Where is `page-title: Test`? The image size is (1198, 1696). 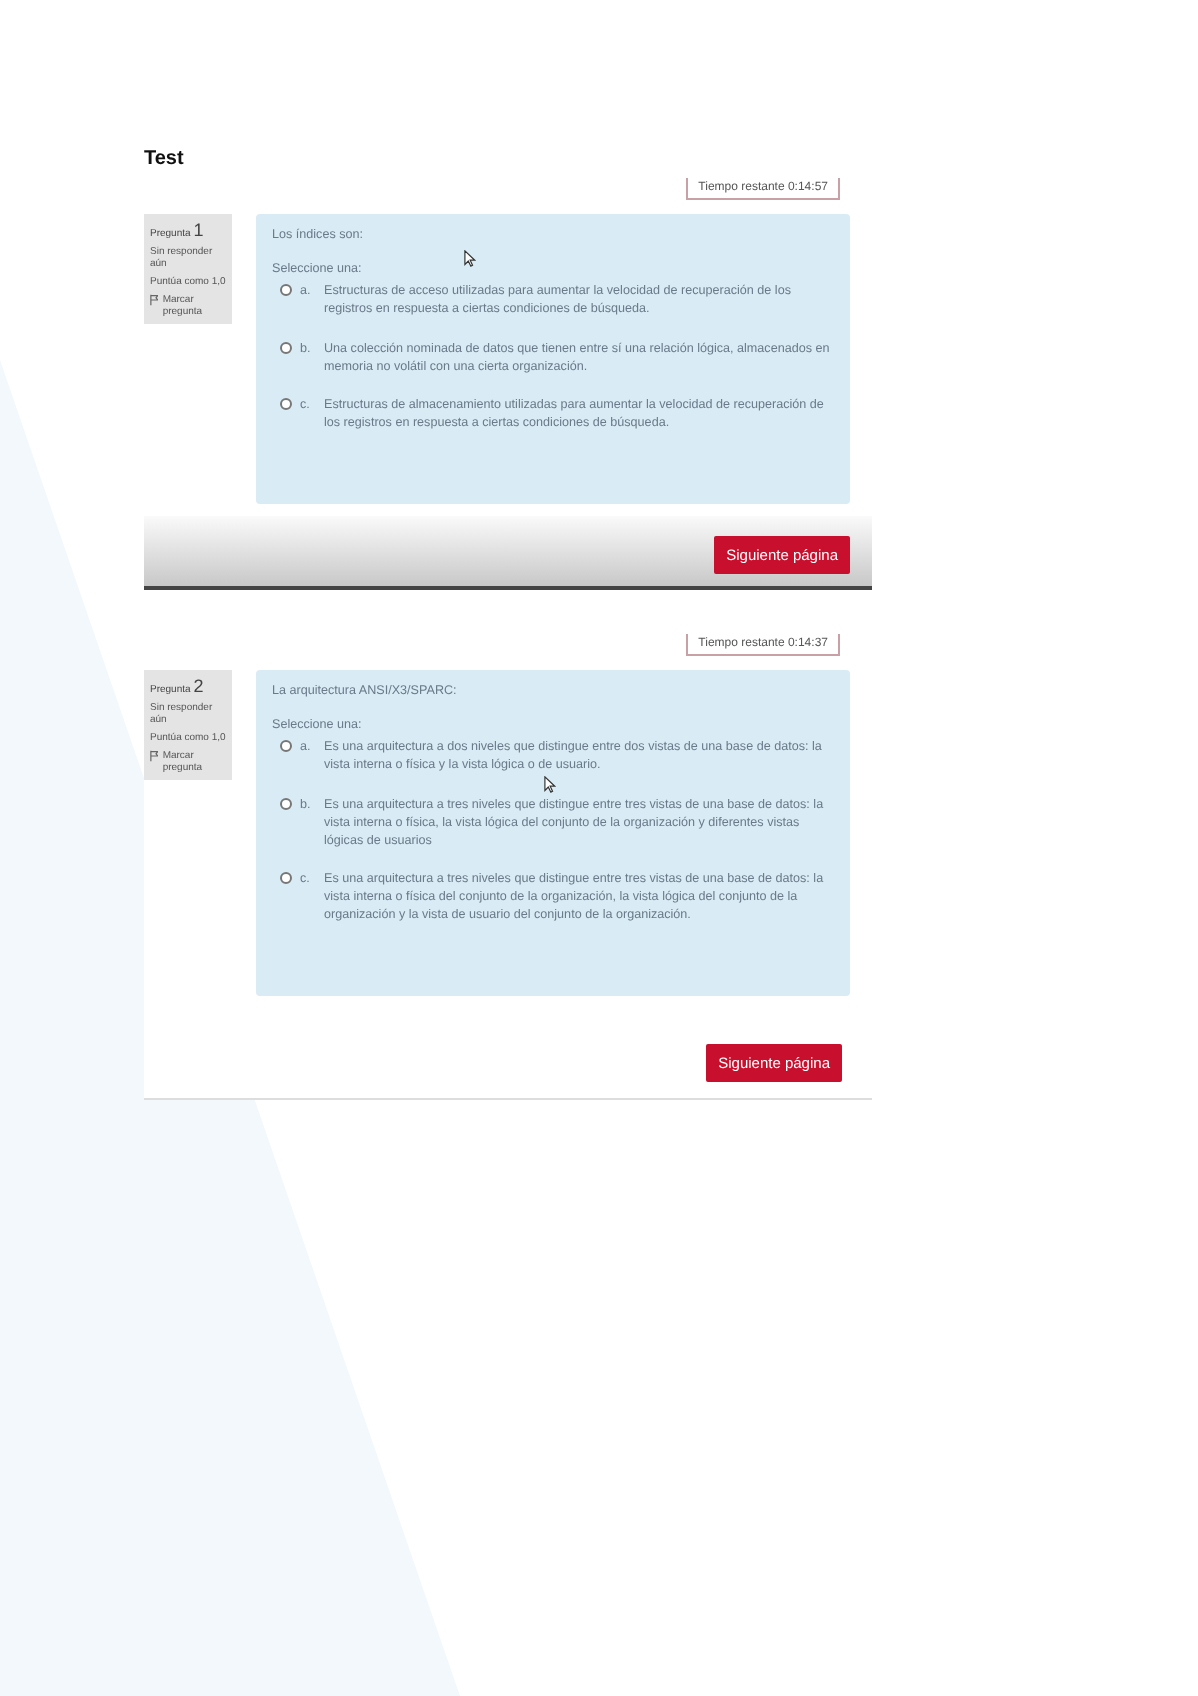 page-title: Test is located at coordinates (165, 159).